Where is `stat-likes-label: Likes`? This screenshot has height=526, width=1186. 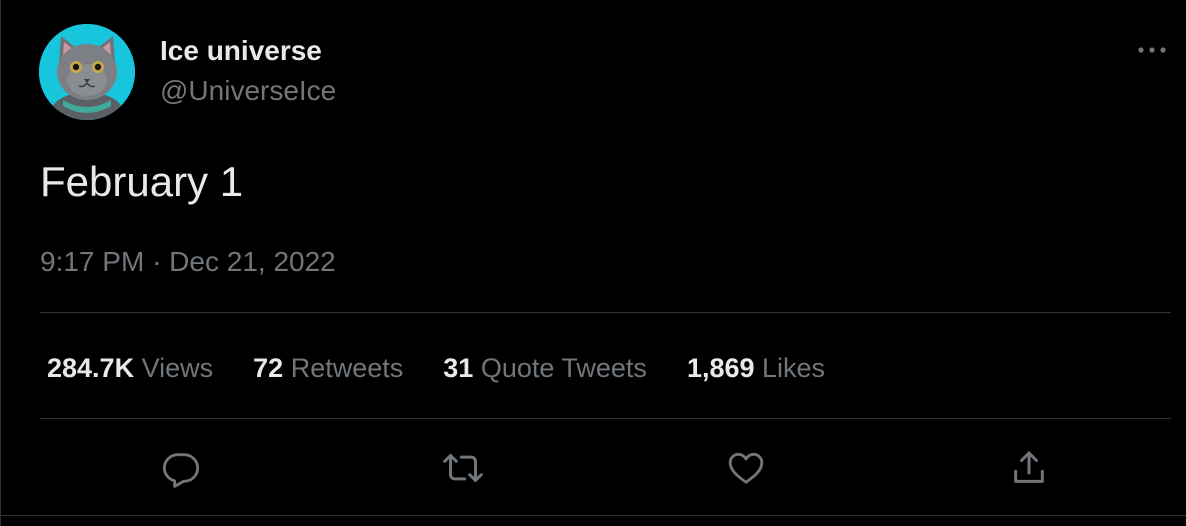
stat-likes-label: Likes is located at coordinates (794, 368).